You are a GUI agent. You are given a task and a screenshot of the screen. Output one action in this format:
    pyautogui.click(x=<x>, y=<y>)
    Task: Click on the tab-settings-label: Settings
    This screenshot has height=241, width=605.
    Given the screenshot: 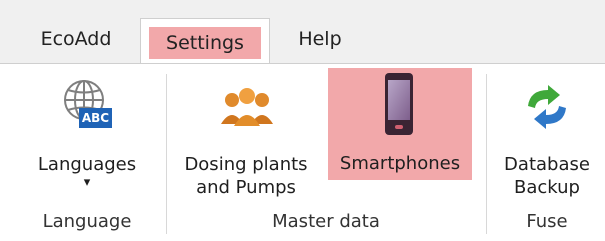 What is the action you would take?
    pyautogui.click(x=205, y=43)
    